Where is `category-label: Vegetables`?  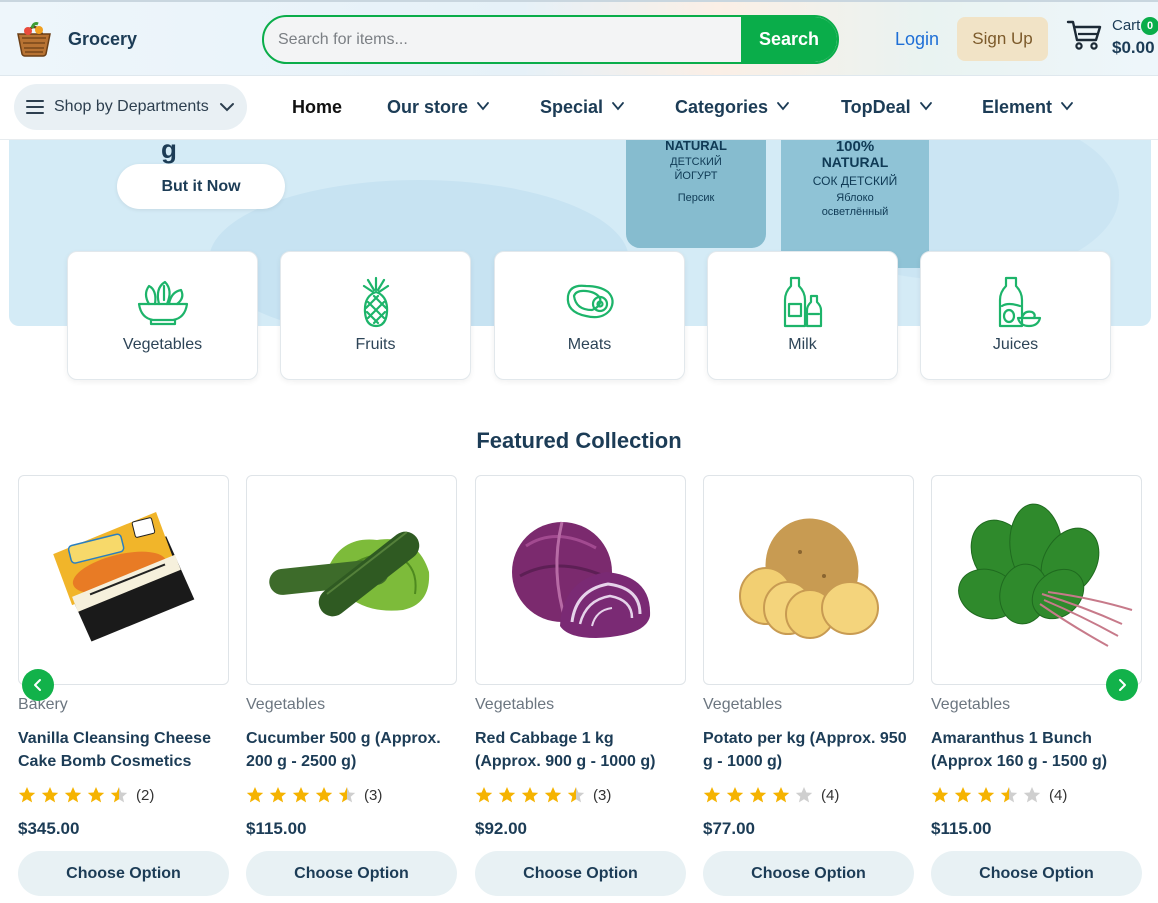 category-label: Vegetables is located at coordinates (162, 344).